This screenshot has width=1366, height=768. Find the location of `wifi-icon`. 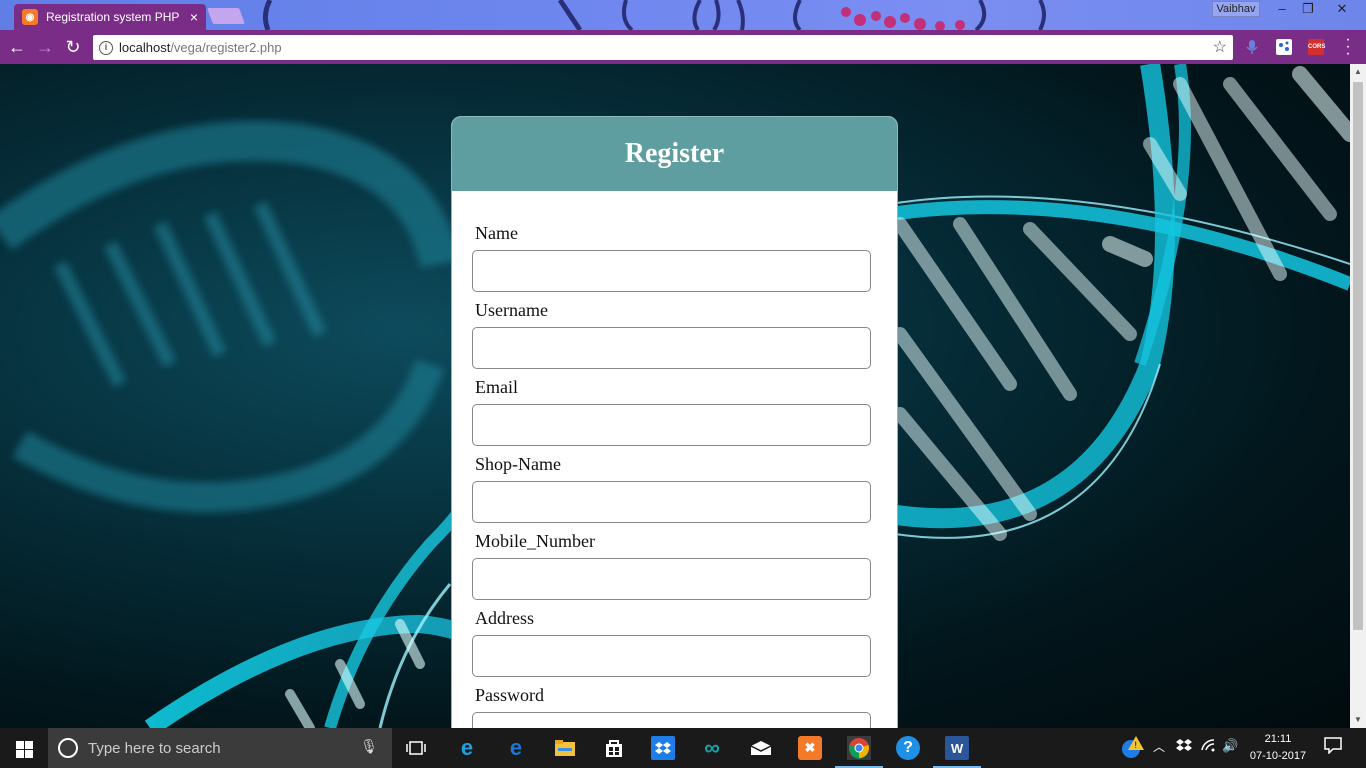

wifi-icon is located at coordinates (1208, 746).